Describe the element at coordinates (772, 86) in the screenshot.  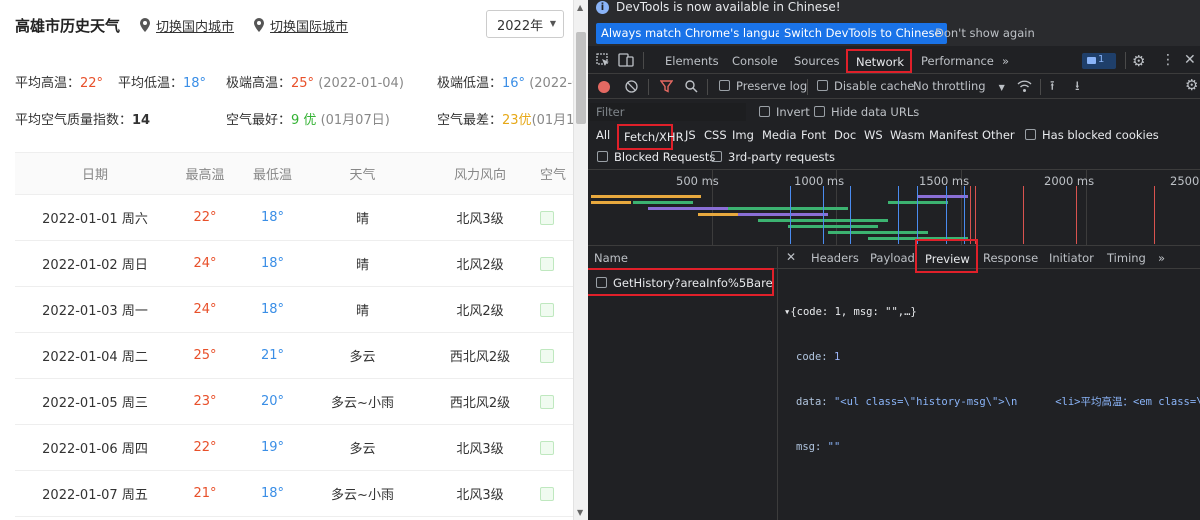
I see `preserve-log-label: Preserve log` at that location.